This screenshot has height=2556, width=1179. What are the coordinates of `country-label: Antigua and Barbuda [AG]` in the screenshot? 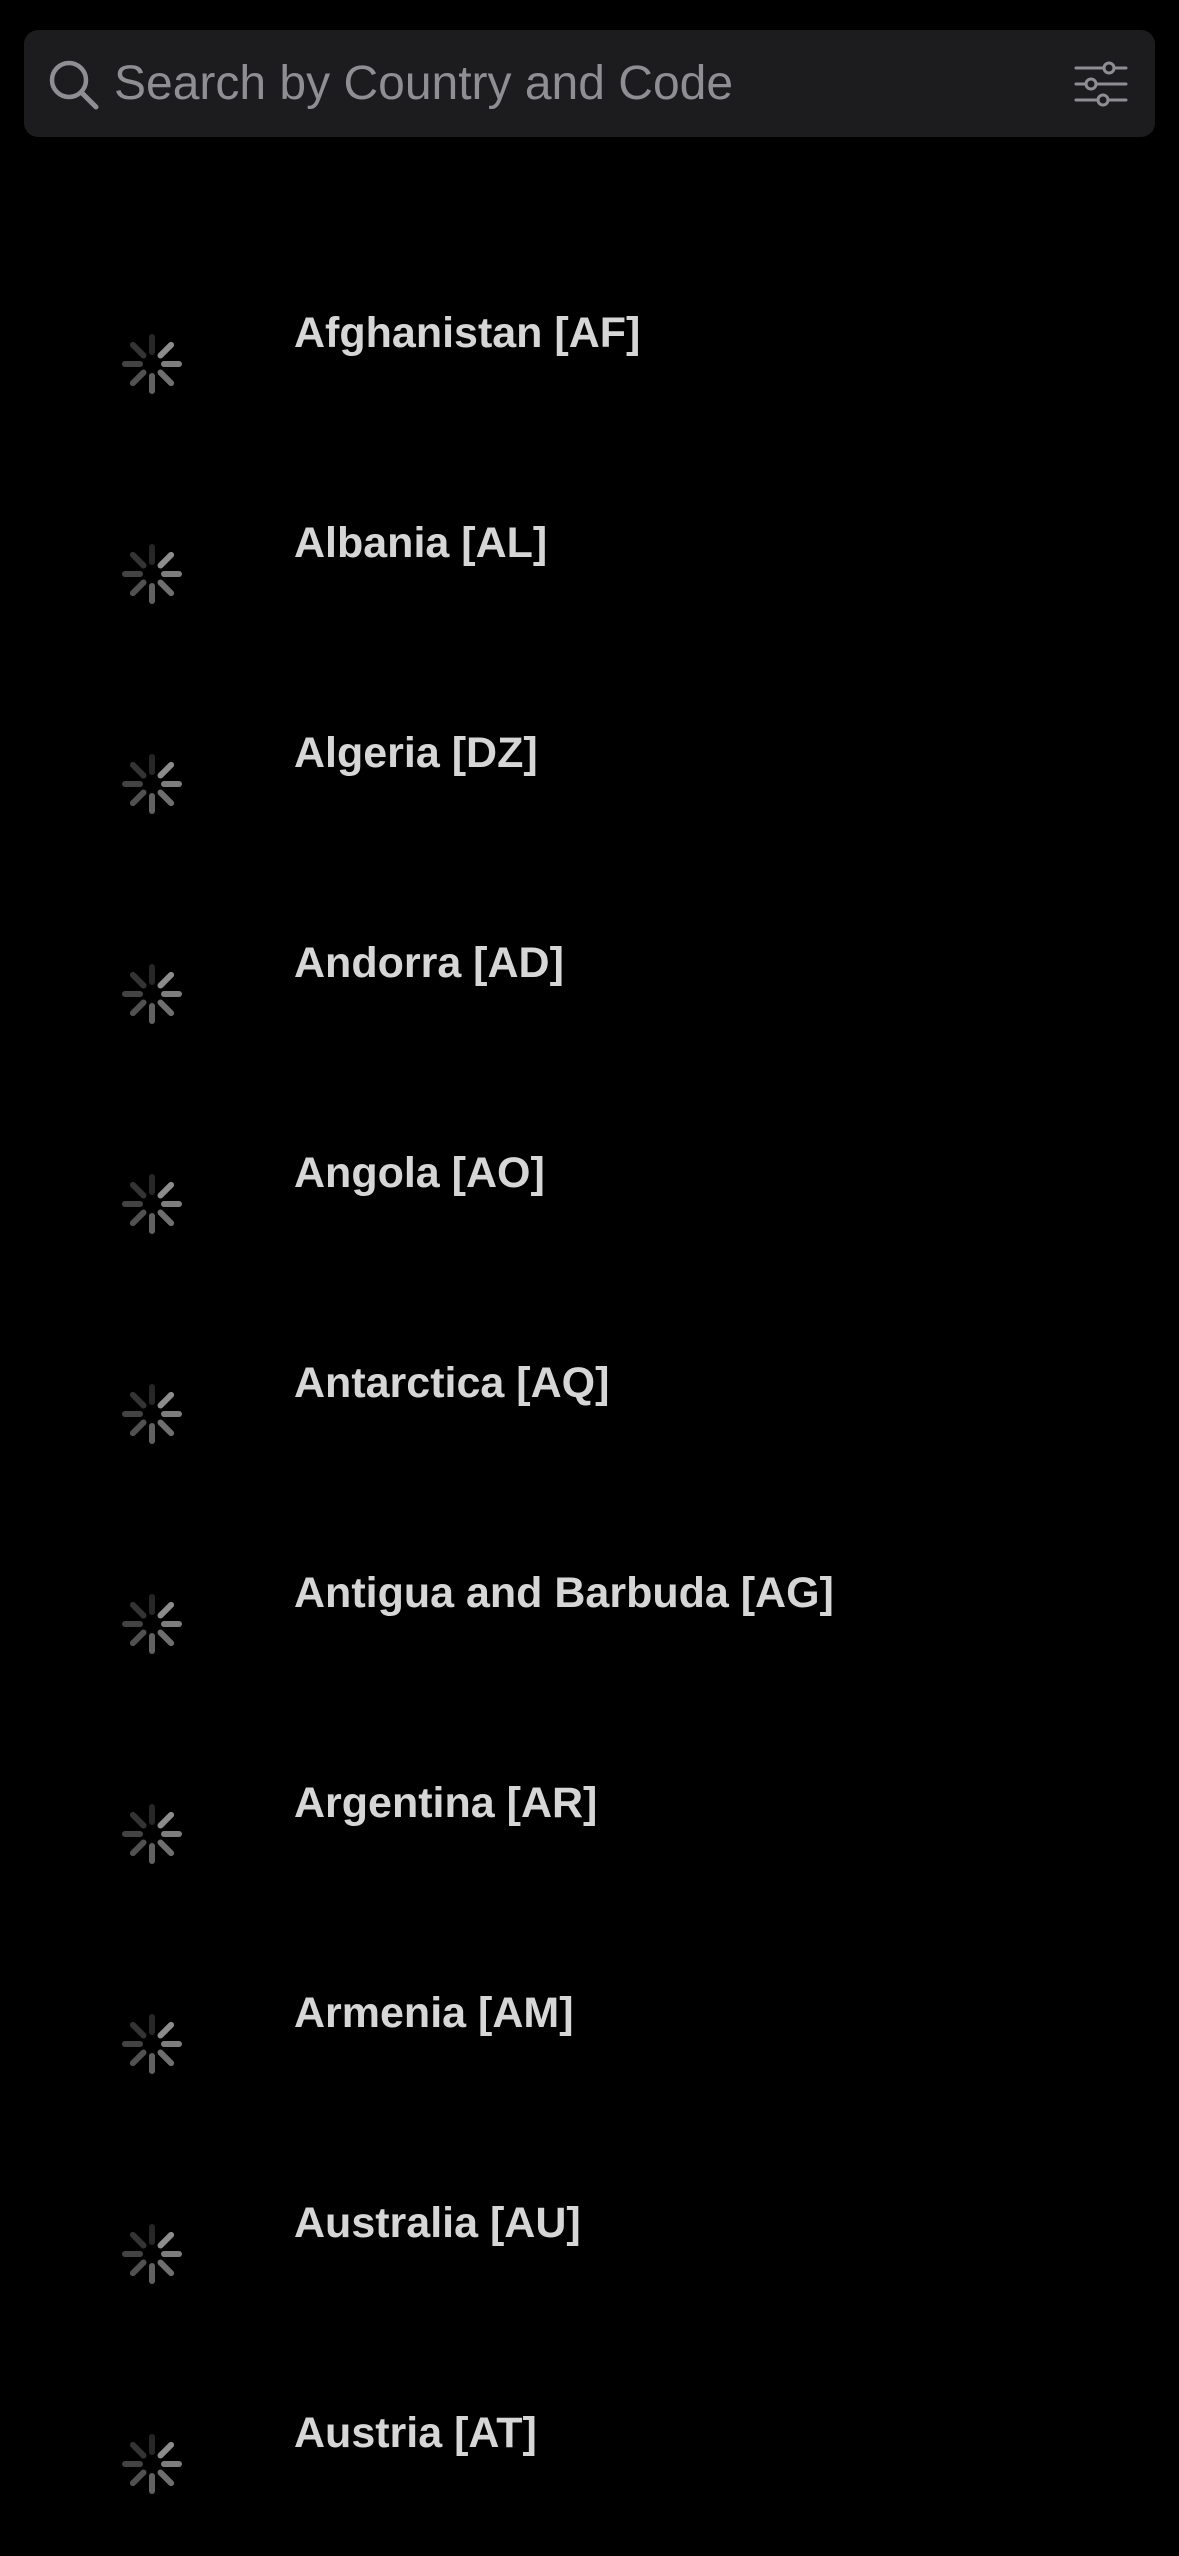 It's located at (564, 1593).